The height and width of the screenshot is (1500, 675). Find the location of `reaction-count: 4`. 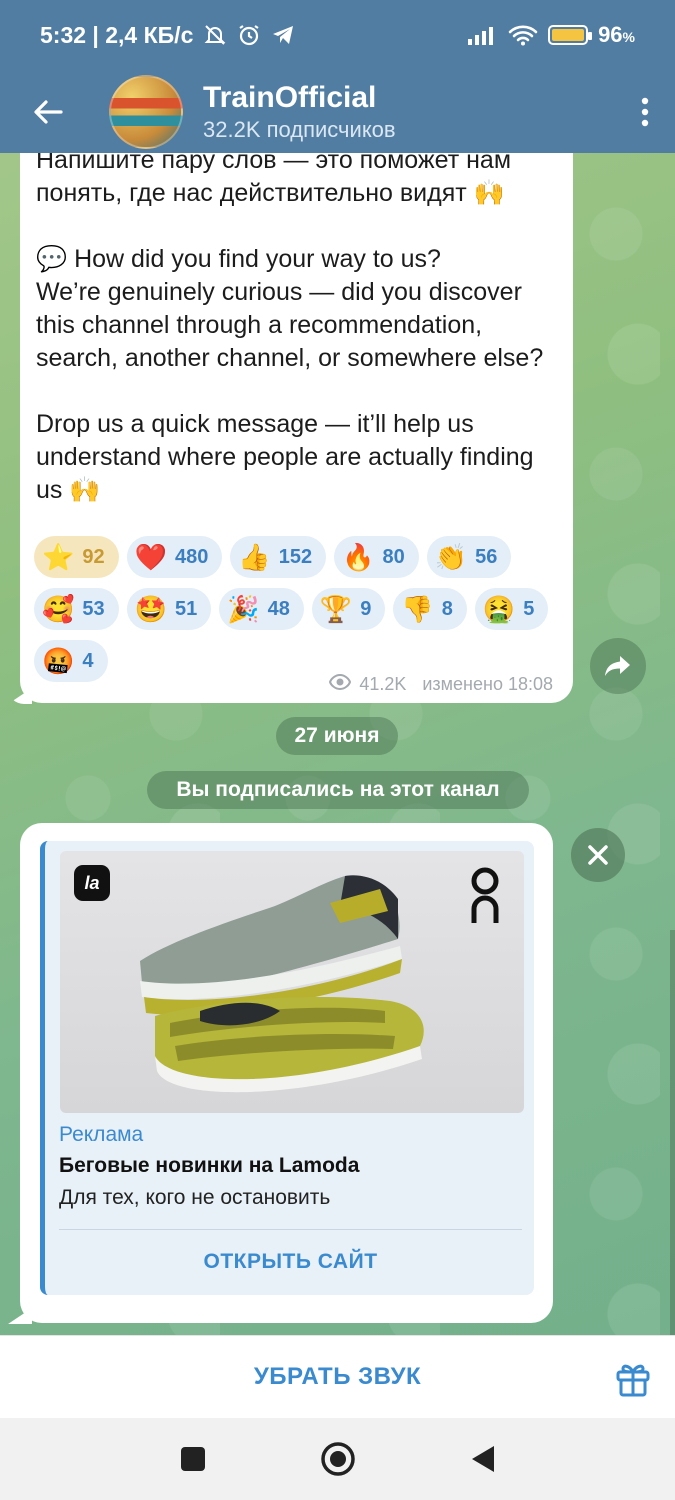

reaction-count: 4 is located at coordinates (88, 660).